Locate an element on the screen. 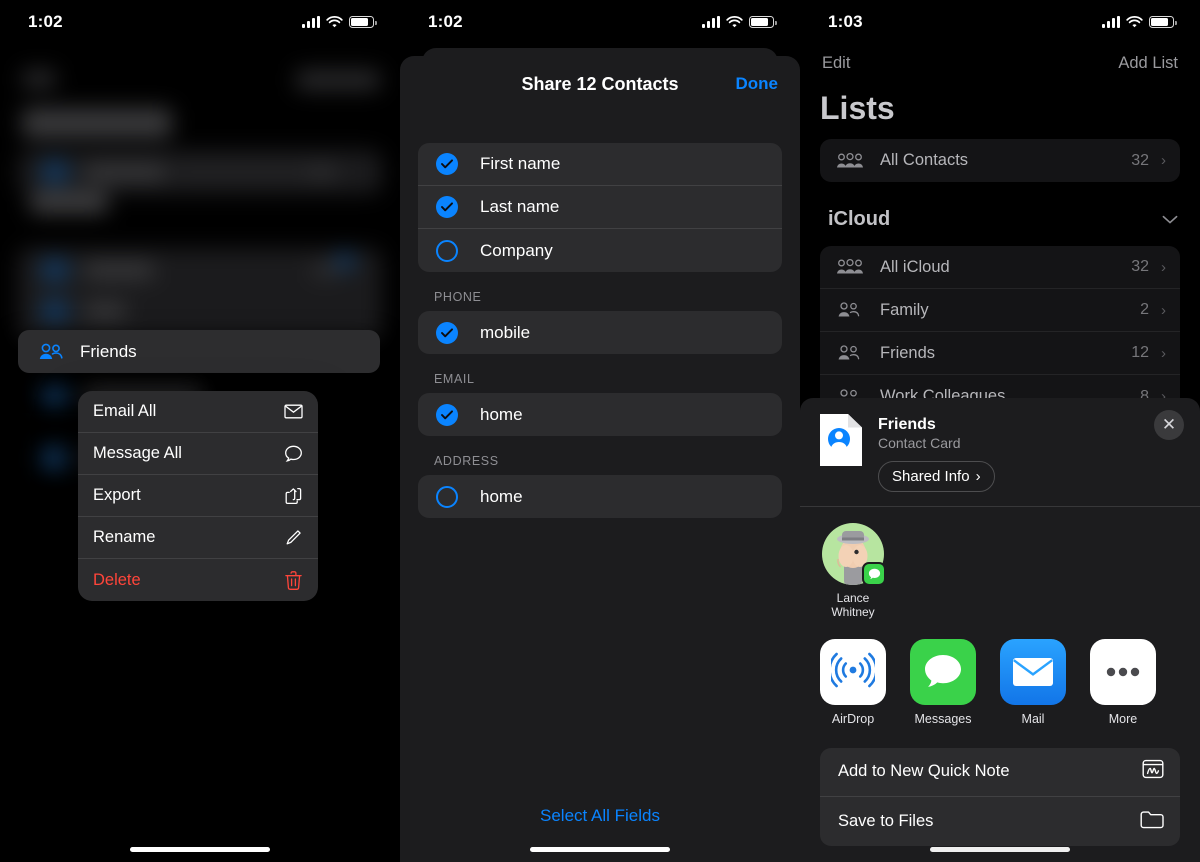 The image size is (1200, 862). close-icon: ✕ is located at coordinates (1169, 425).